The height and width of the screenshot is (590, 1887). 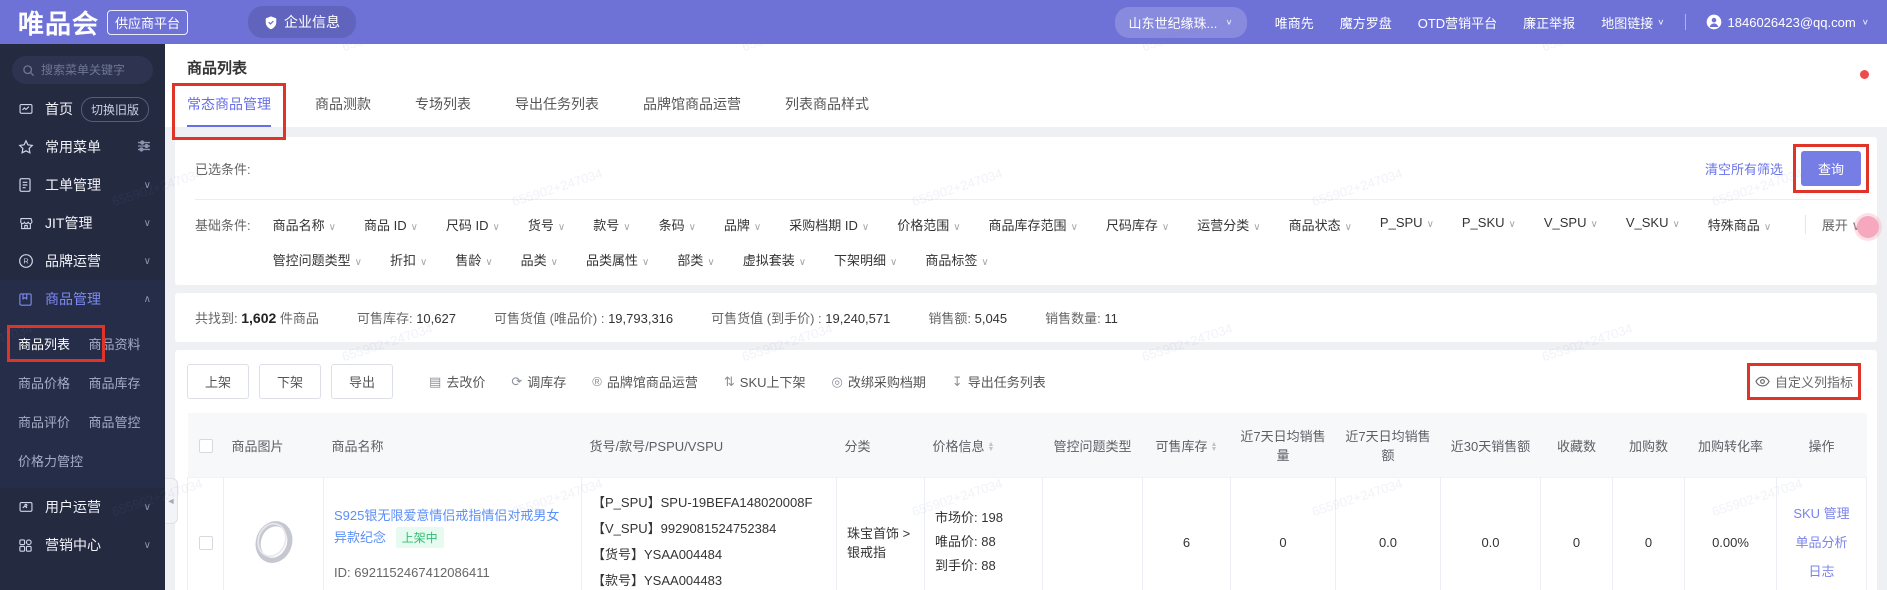 I want to click on item-analysis-link: 单品分析, so click(x=1821, y=542).